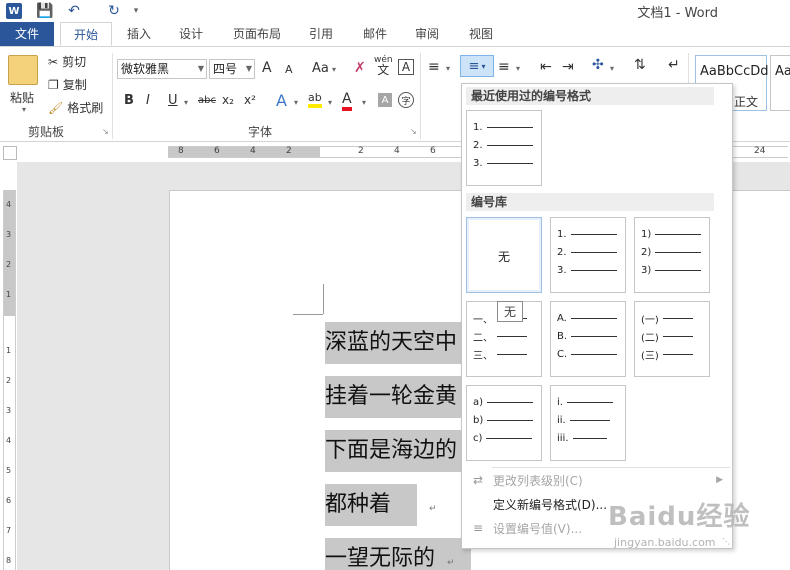 This screenshot has width=790, height=570. I want to click on recent-format-1: 1. 2. 3., so click(504, 148).